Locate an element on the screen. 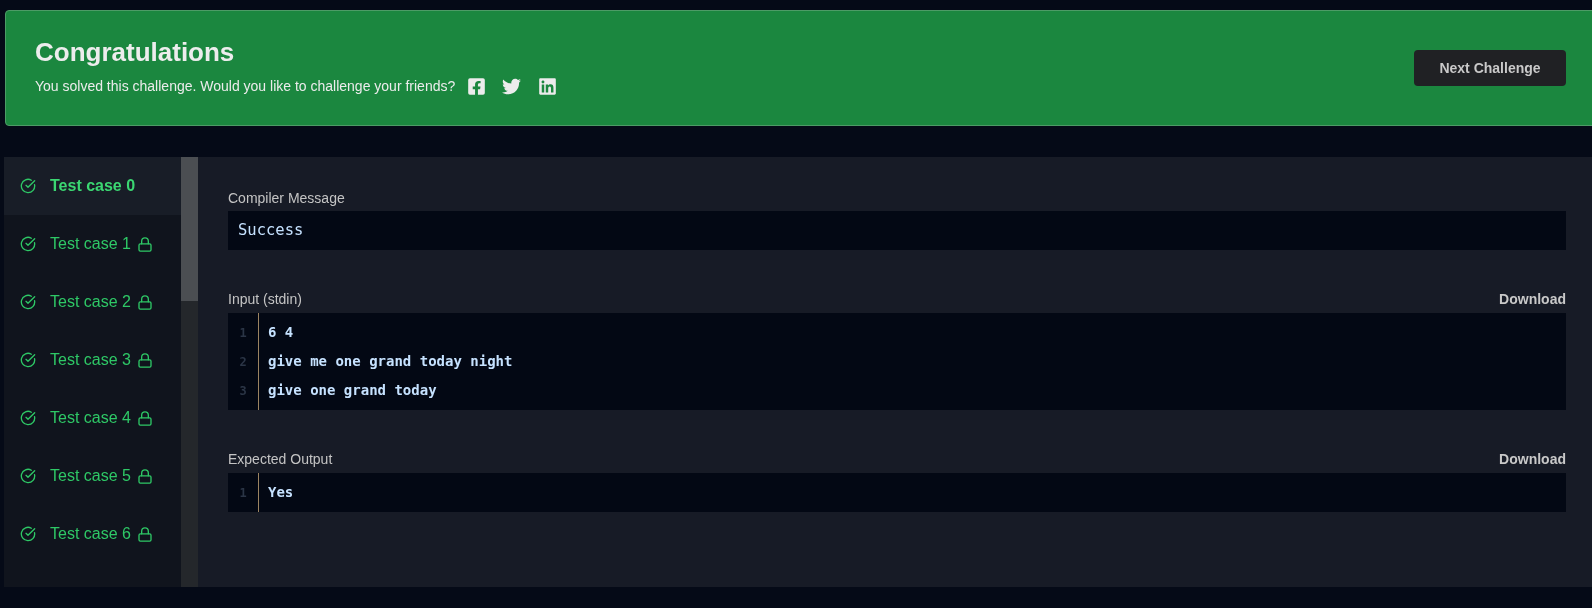 This screenshot has height=608, width=1592. code-line: 6 4 is located at coordinates (281, 332).